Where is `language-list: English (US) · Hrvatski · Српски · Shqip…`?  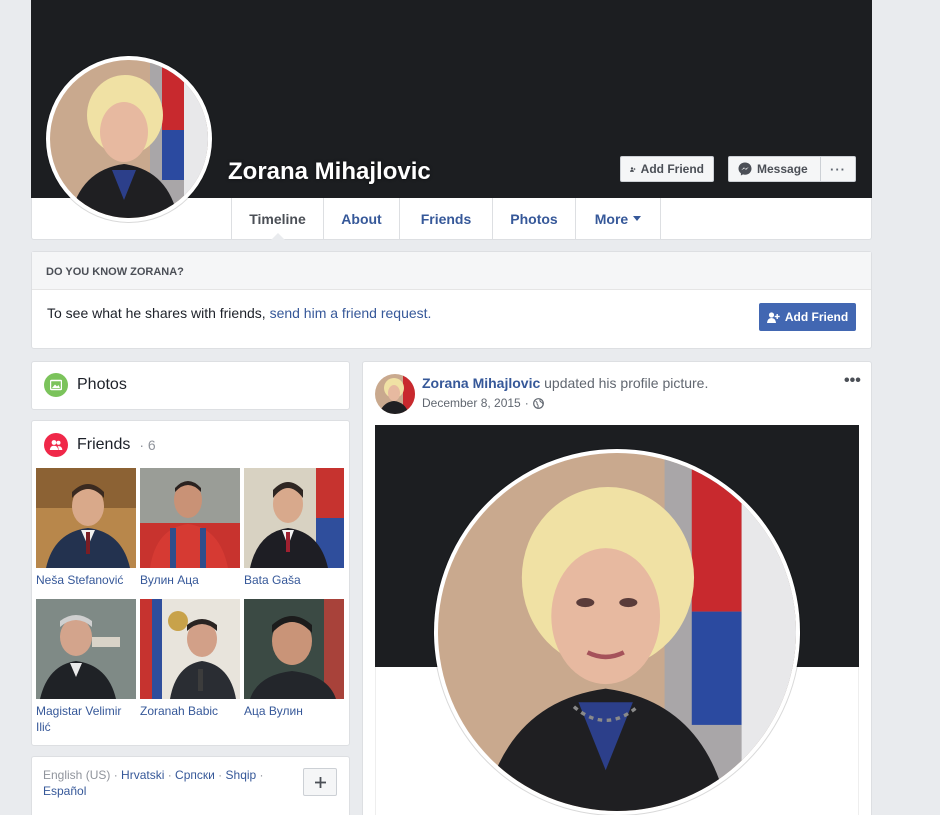 language-list: English (US) · Hrvatski · Српски · Shqip… is located at coordinates (153, 783).